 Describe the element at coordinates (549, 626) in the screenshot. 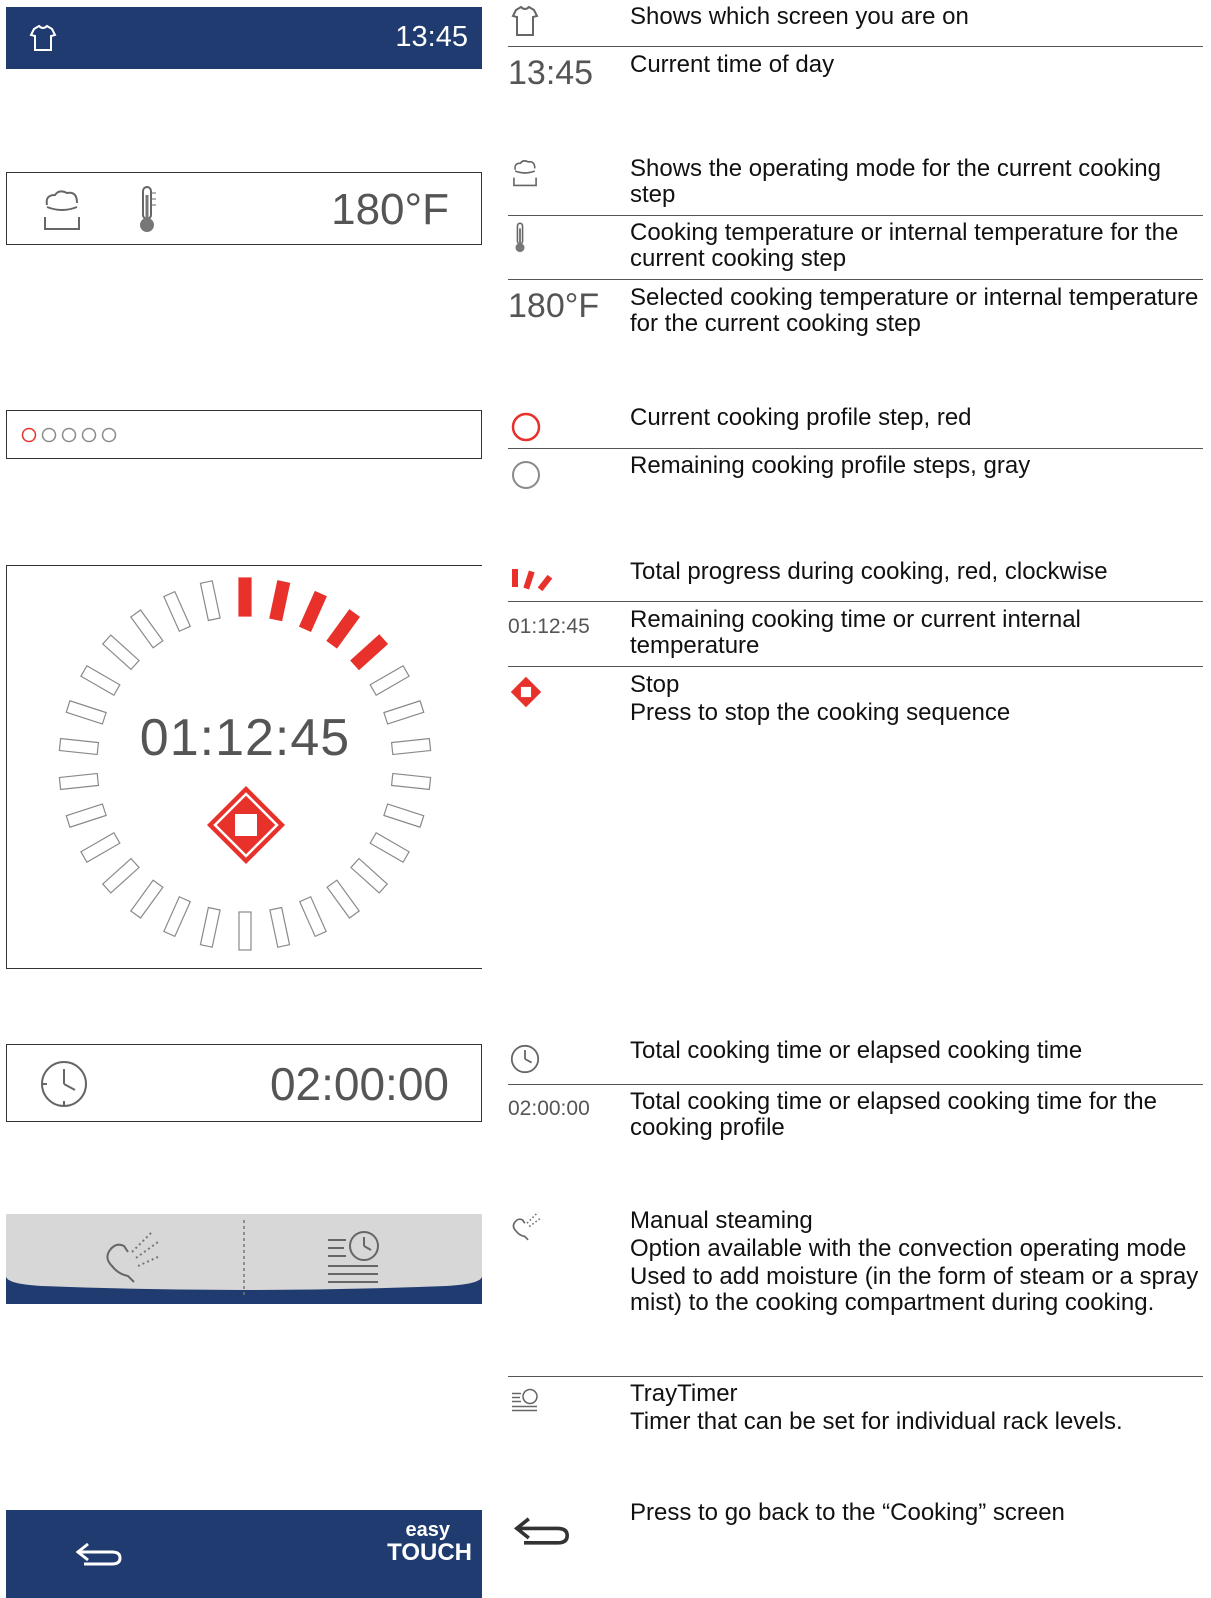

I see `remaining-time-sample: 01:12:45` at that location.